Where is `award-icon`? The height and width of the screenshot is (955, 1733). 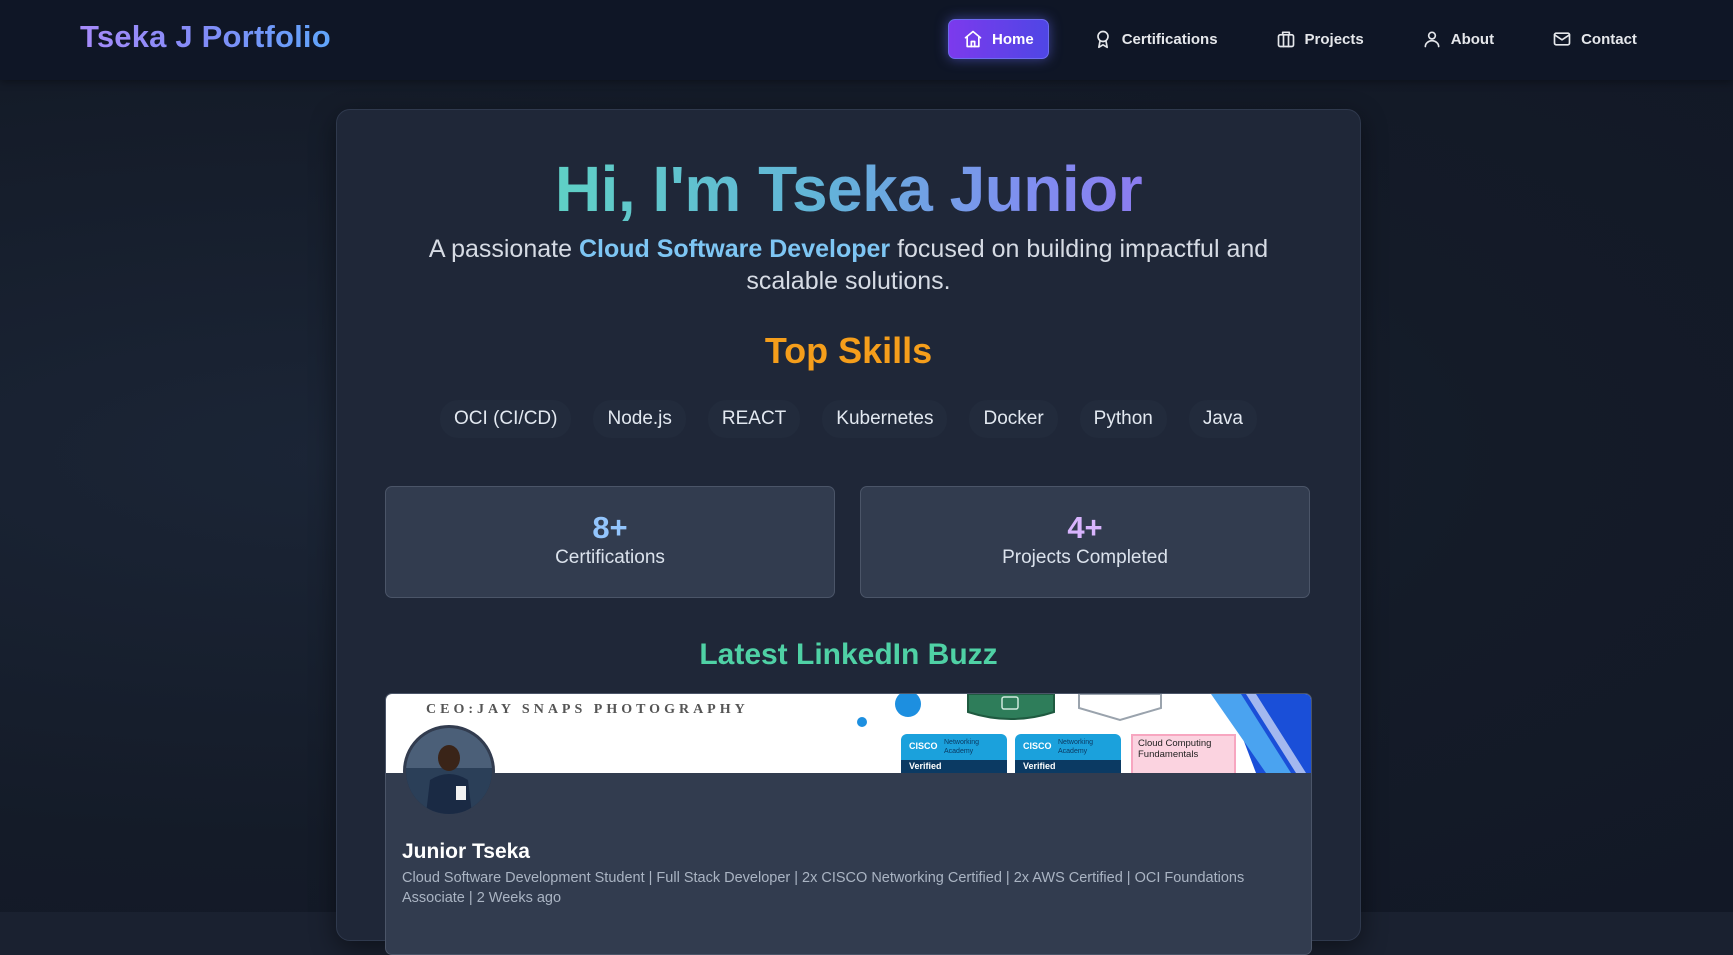
award-icon is located at coordinates (1102, 39).